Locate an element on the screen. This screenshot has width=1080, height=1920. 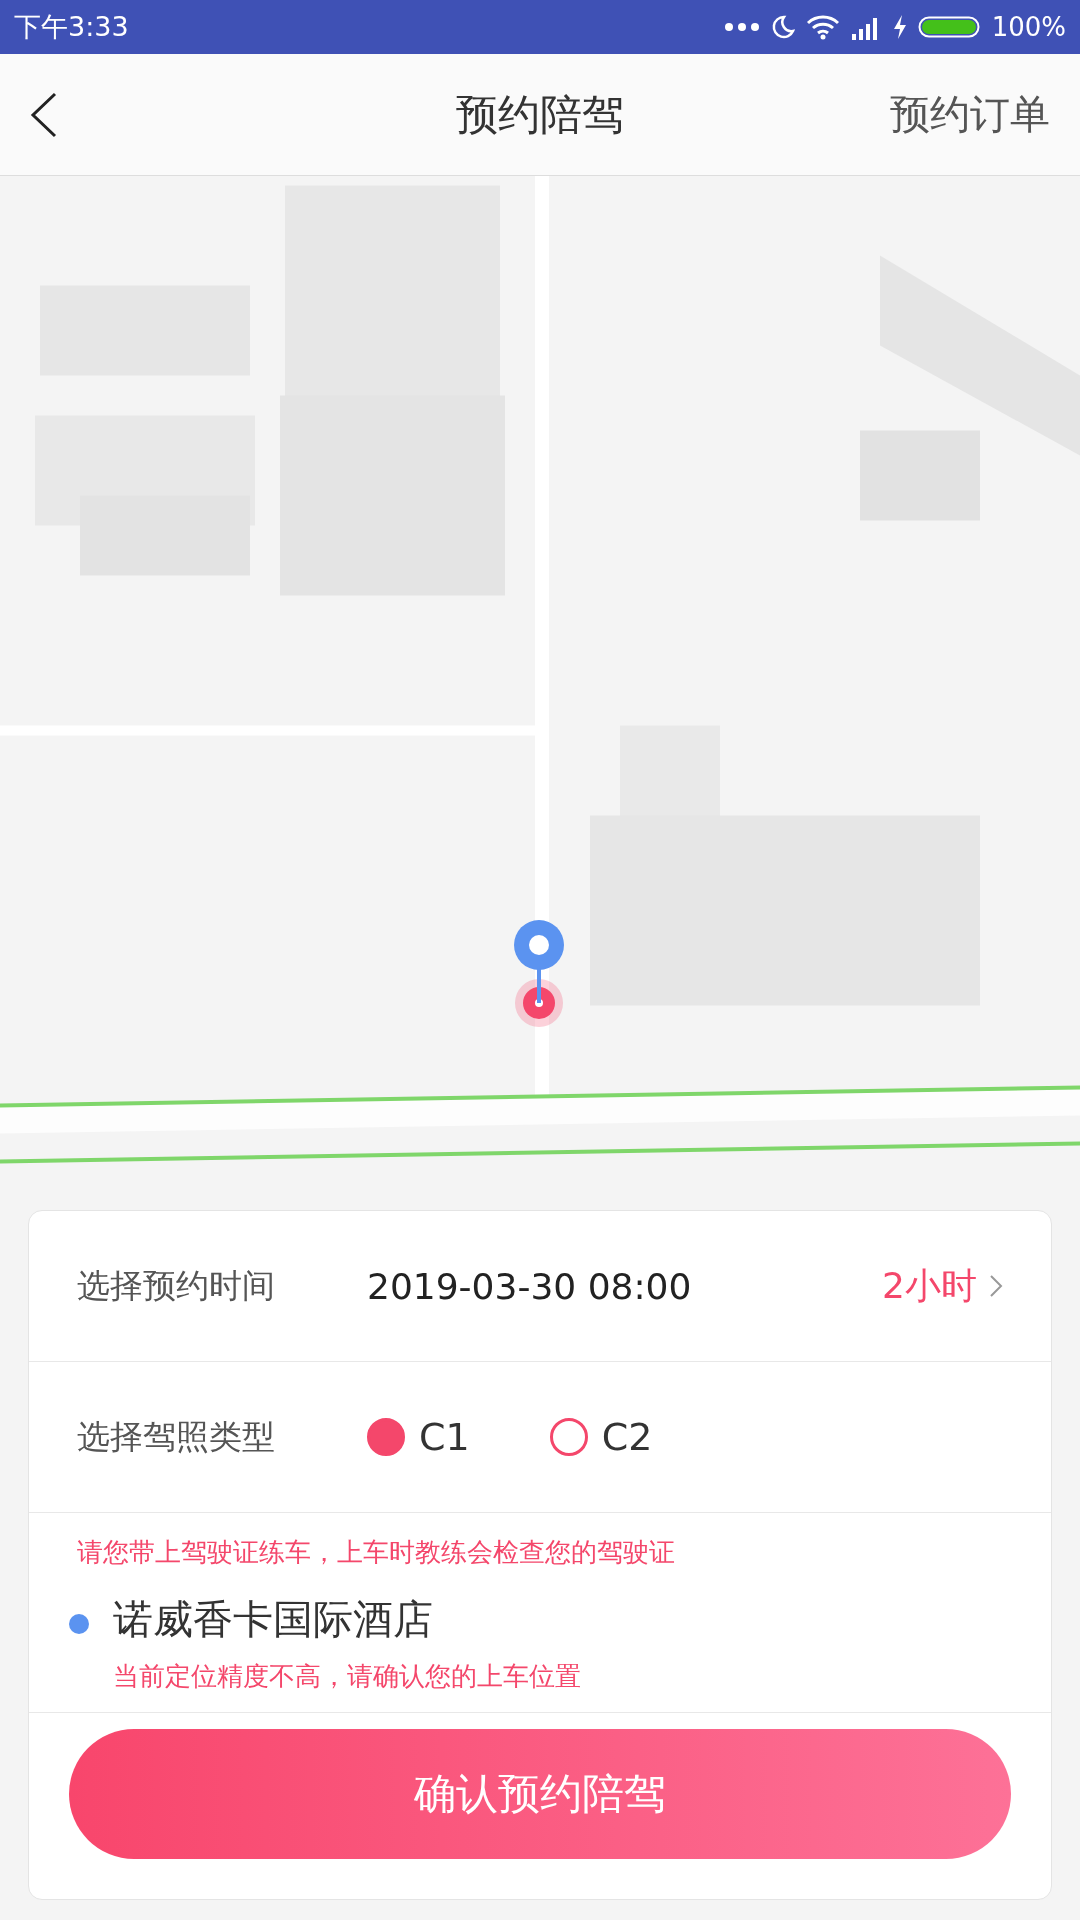
charging-icon is located at coordinates (899, 27).